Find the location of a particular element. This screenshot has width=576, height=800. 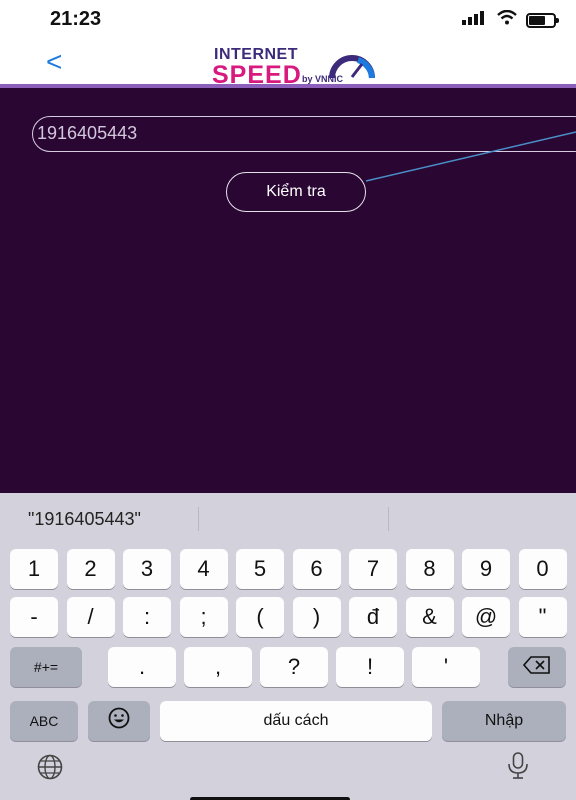

row1-key: 8 is located at coordinates (429, 569).